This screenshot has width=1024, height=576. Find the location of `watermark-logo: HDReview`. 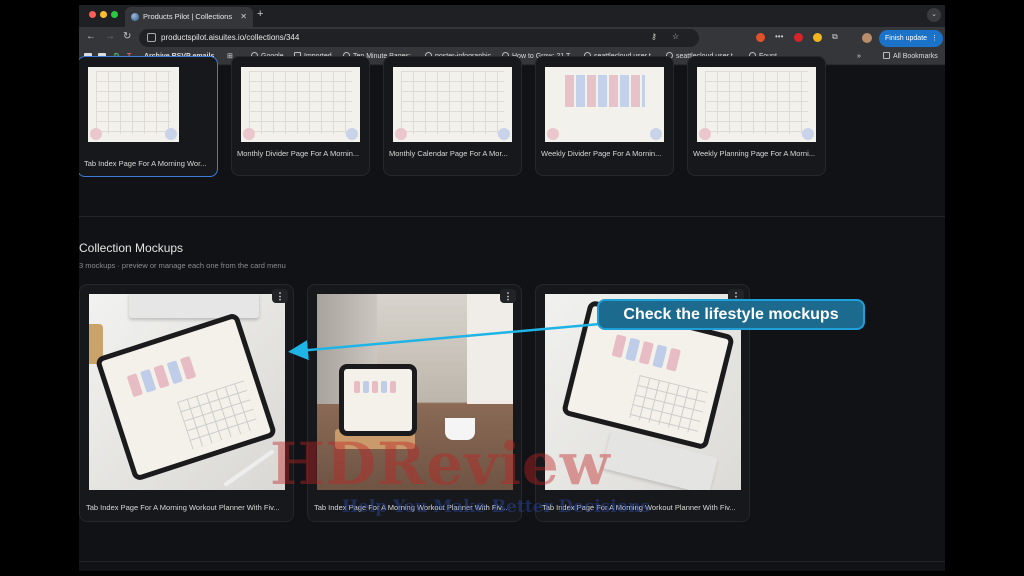

watermark-logo: HDReview is located at coordinates (440, 464).